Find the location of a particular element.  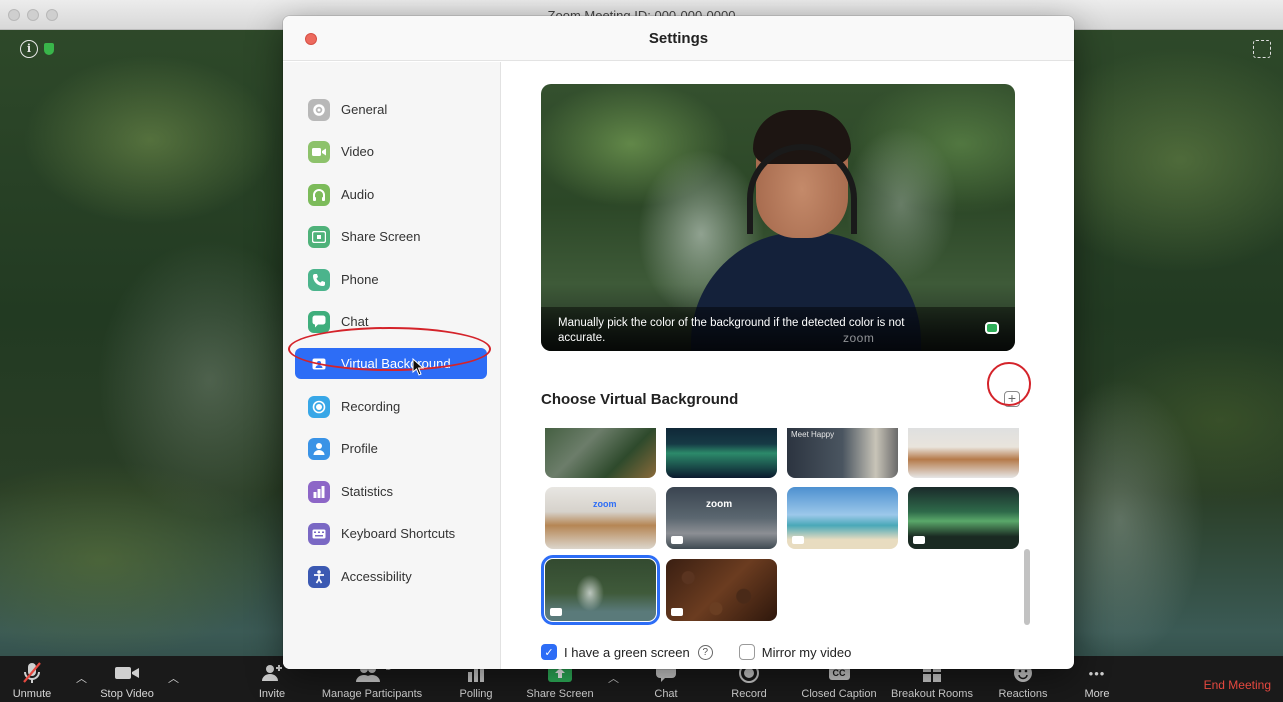

sidebar-item-share-screen: Share Screen is located at coordinates (391, 236).